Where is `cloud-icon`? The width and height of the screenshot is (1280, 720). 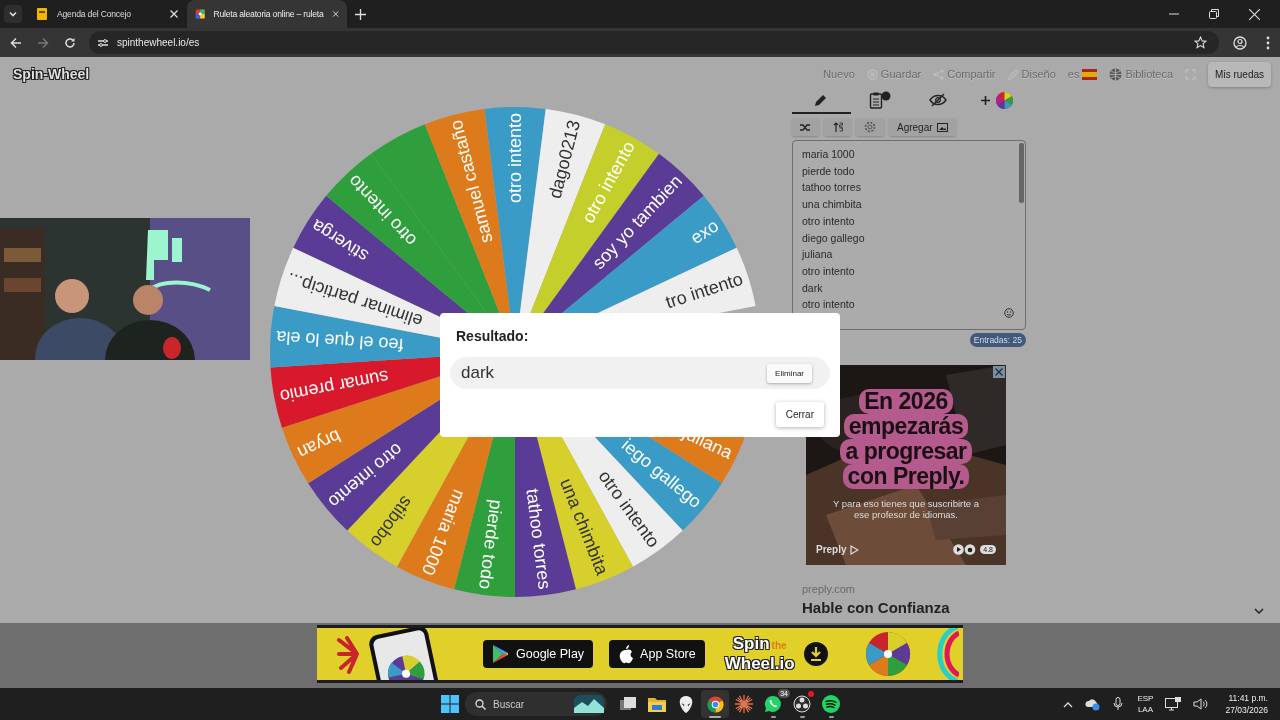 cloud-icon is located at coordinates (1093, 704).